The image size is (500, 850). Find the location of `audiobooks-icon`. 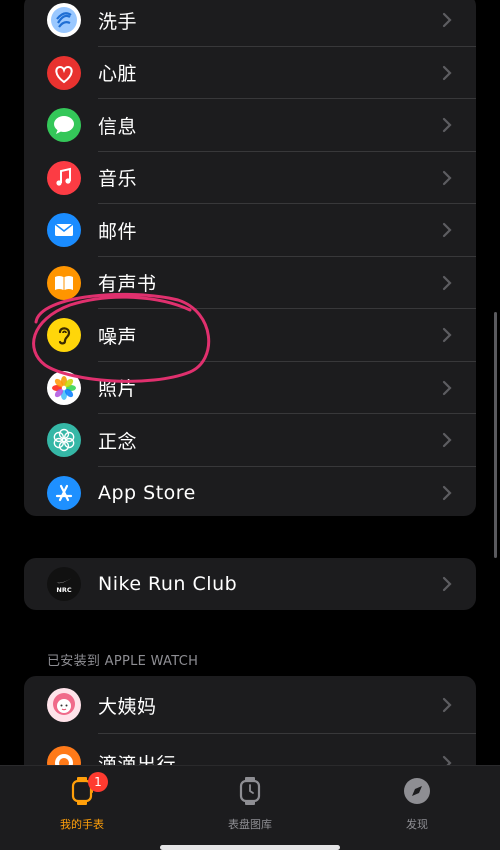

audiobooks-icon is located at coordinates (64, 282).